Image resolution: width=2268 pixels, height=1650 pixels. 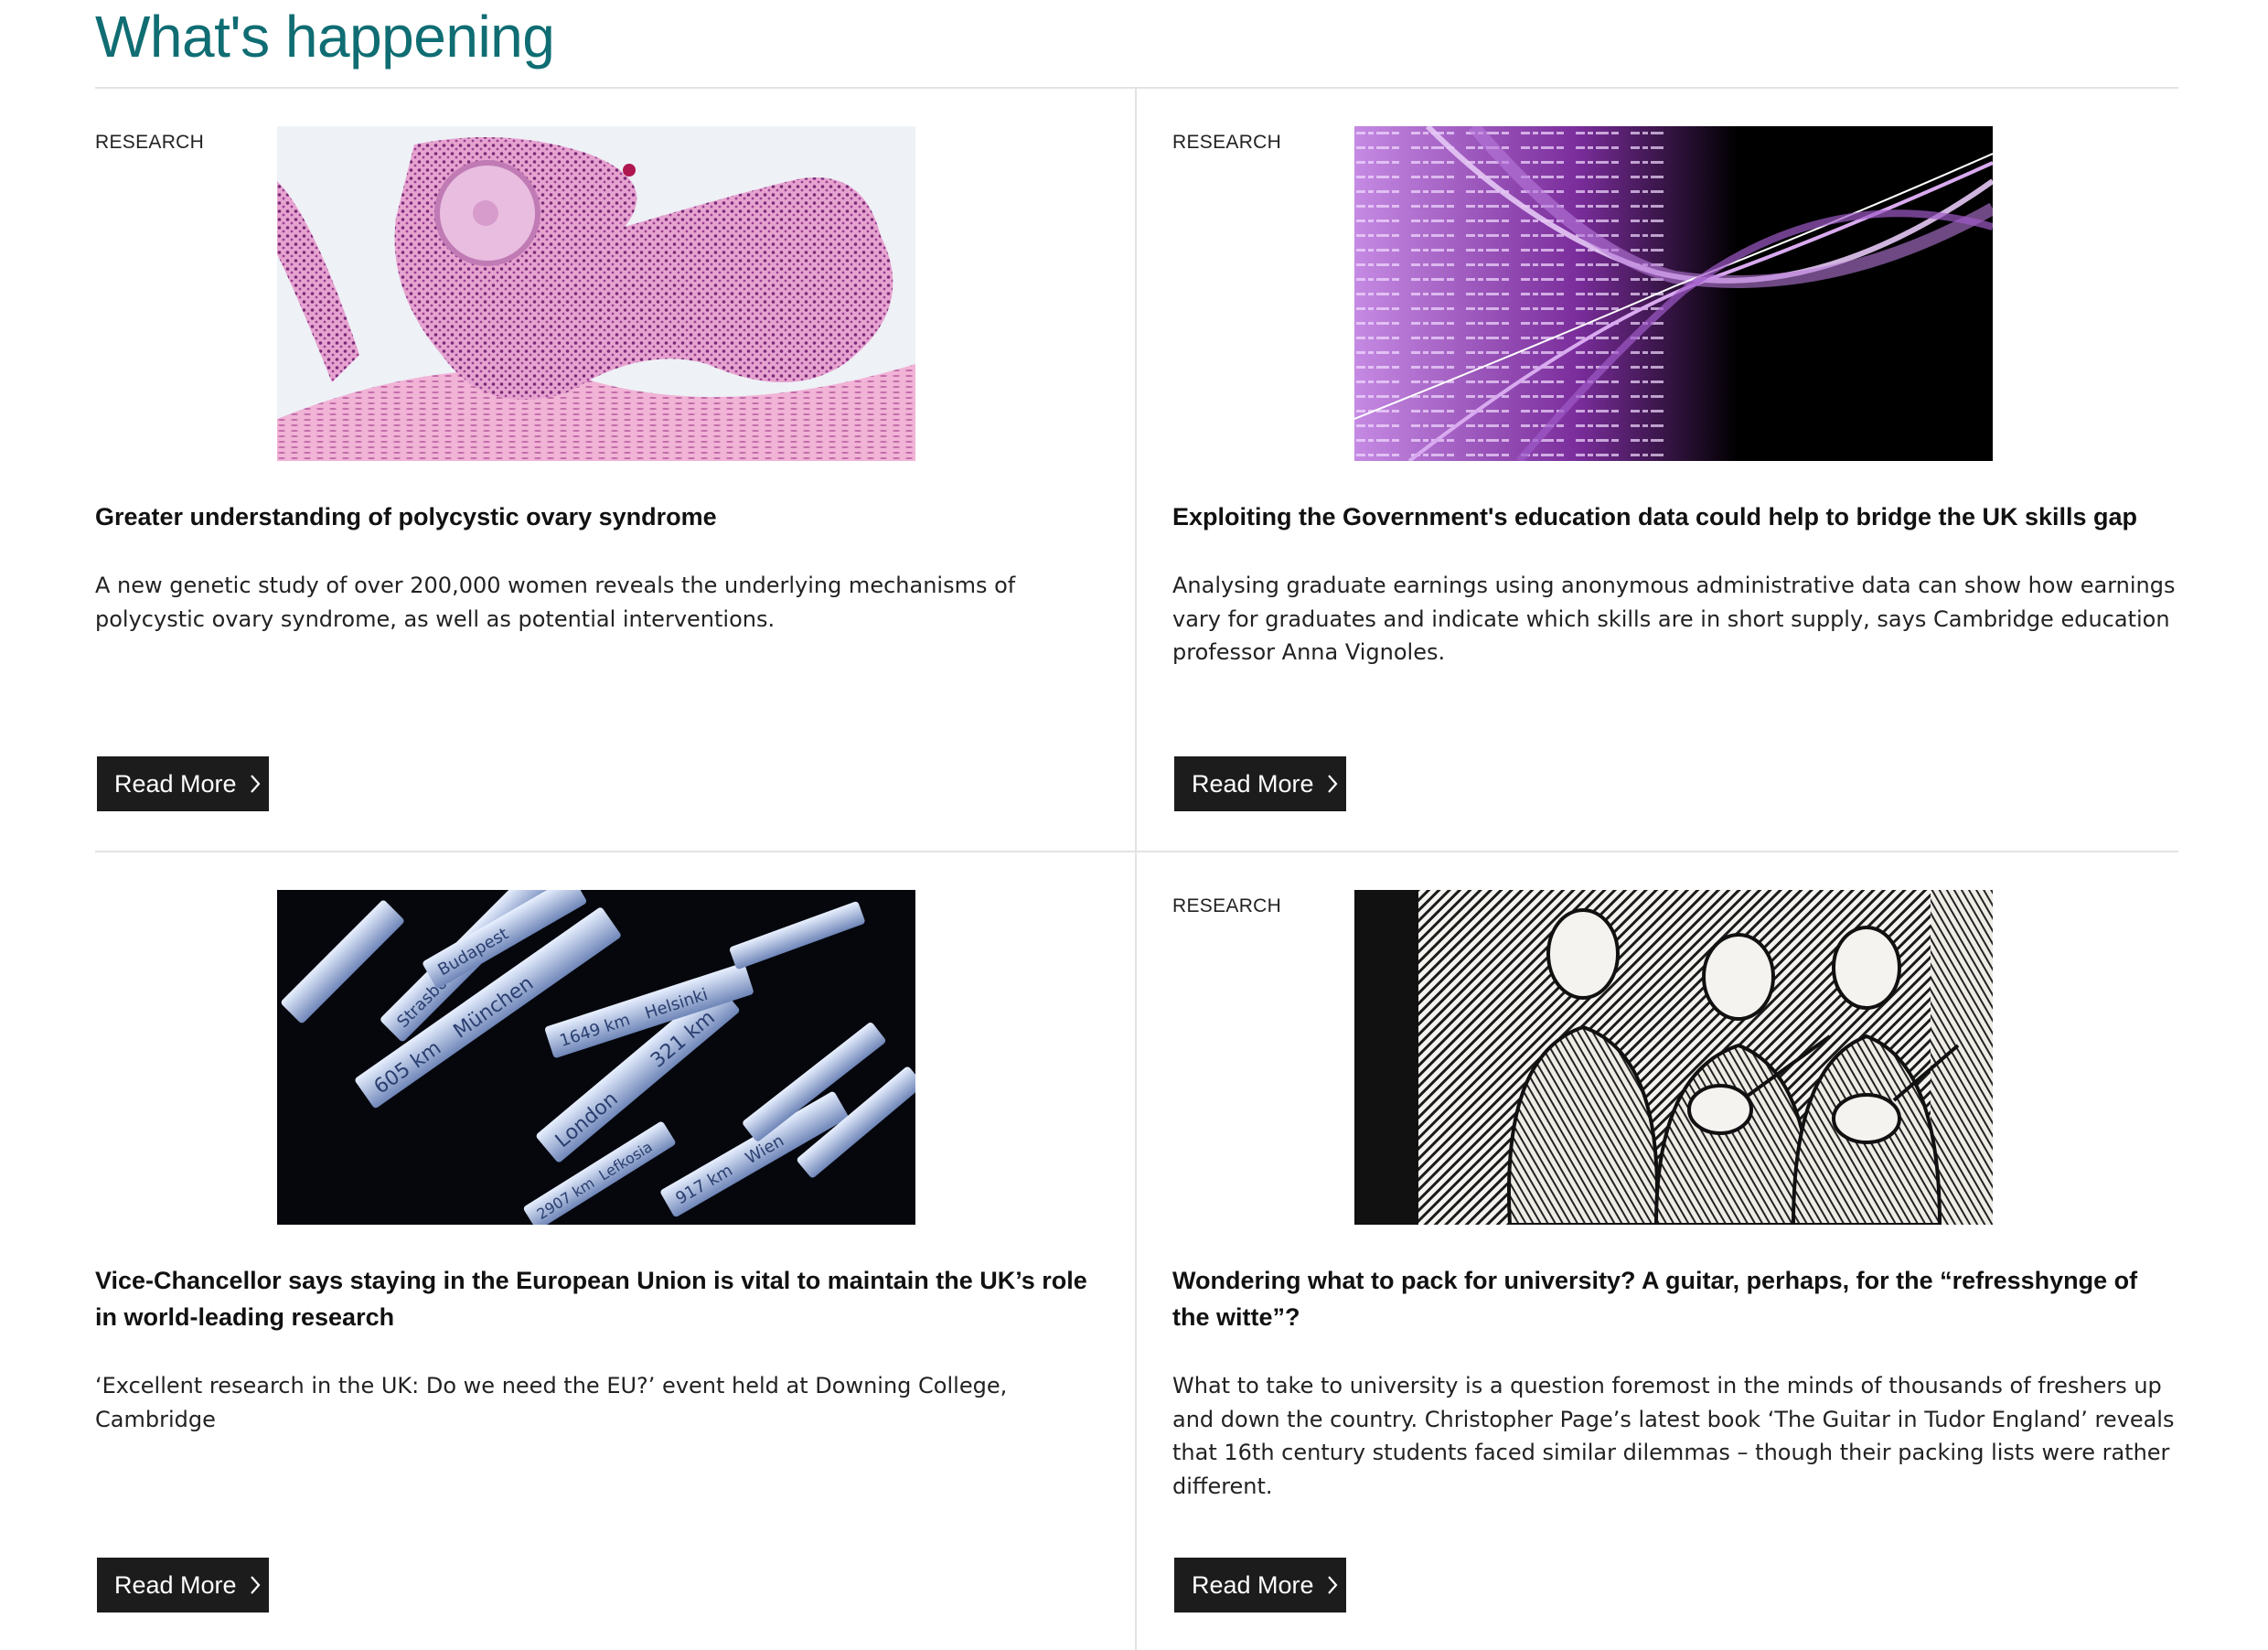 I want to click on tudor-woodcut-image, so click(x=1673, y=1057).